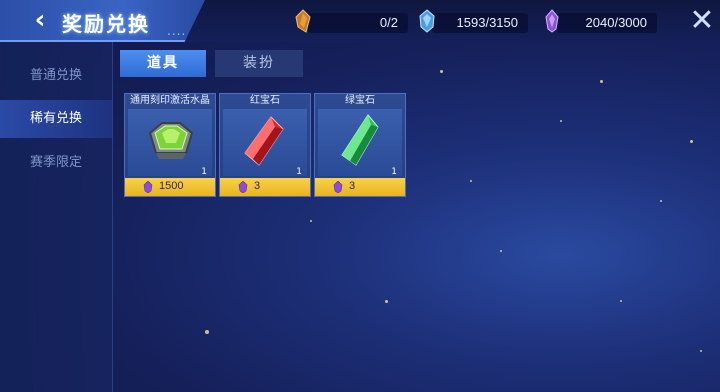  I want to click on item-name: 红宝石, so click(265, 100).